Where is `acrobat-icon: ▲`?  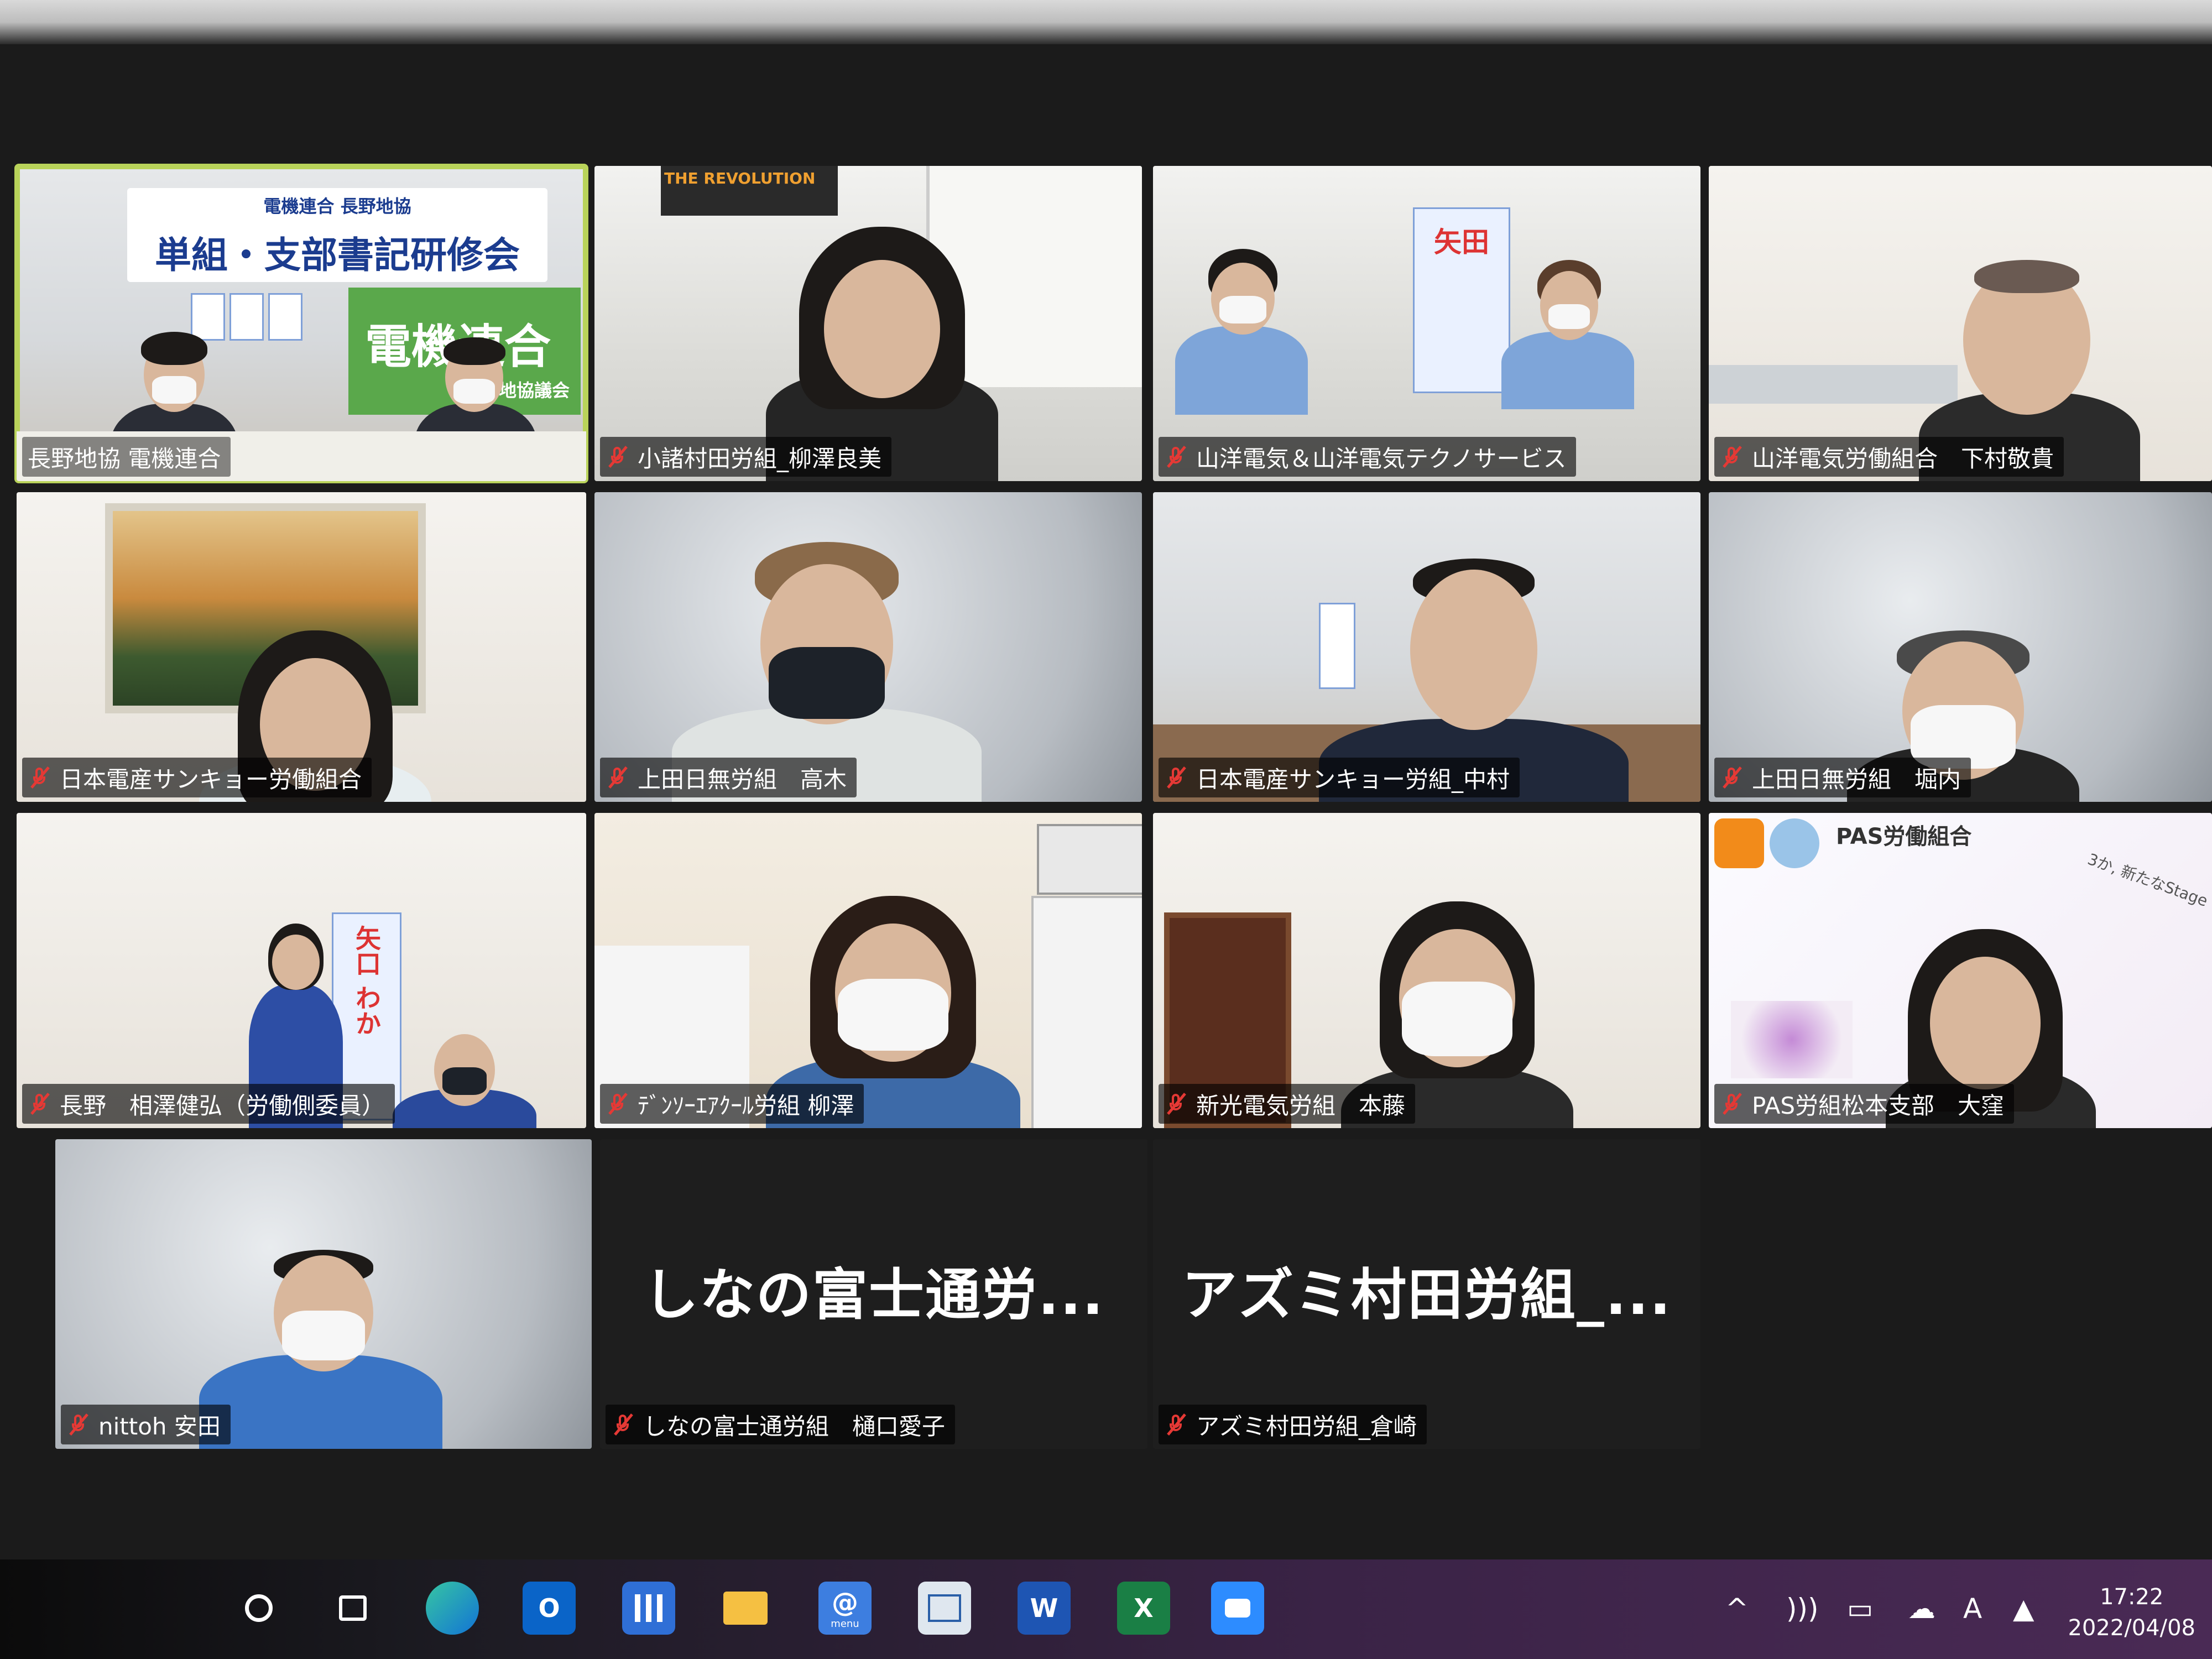 acrobat-icon: ▲ is located at coordinates (2024, 1609).